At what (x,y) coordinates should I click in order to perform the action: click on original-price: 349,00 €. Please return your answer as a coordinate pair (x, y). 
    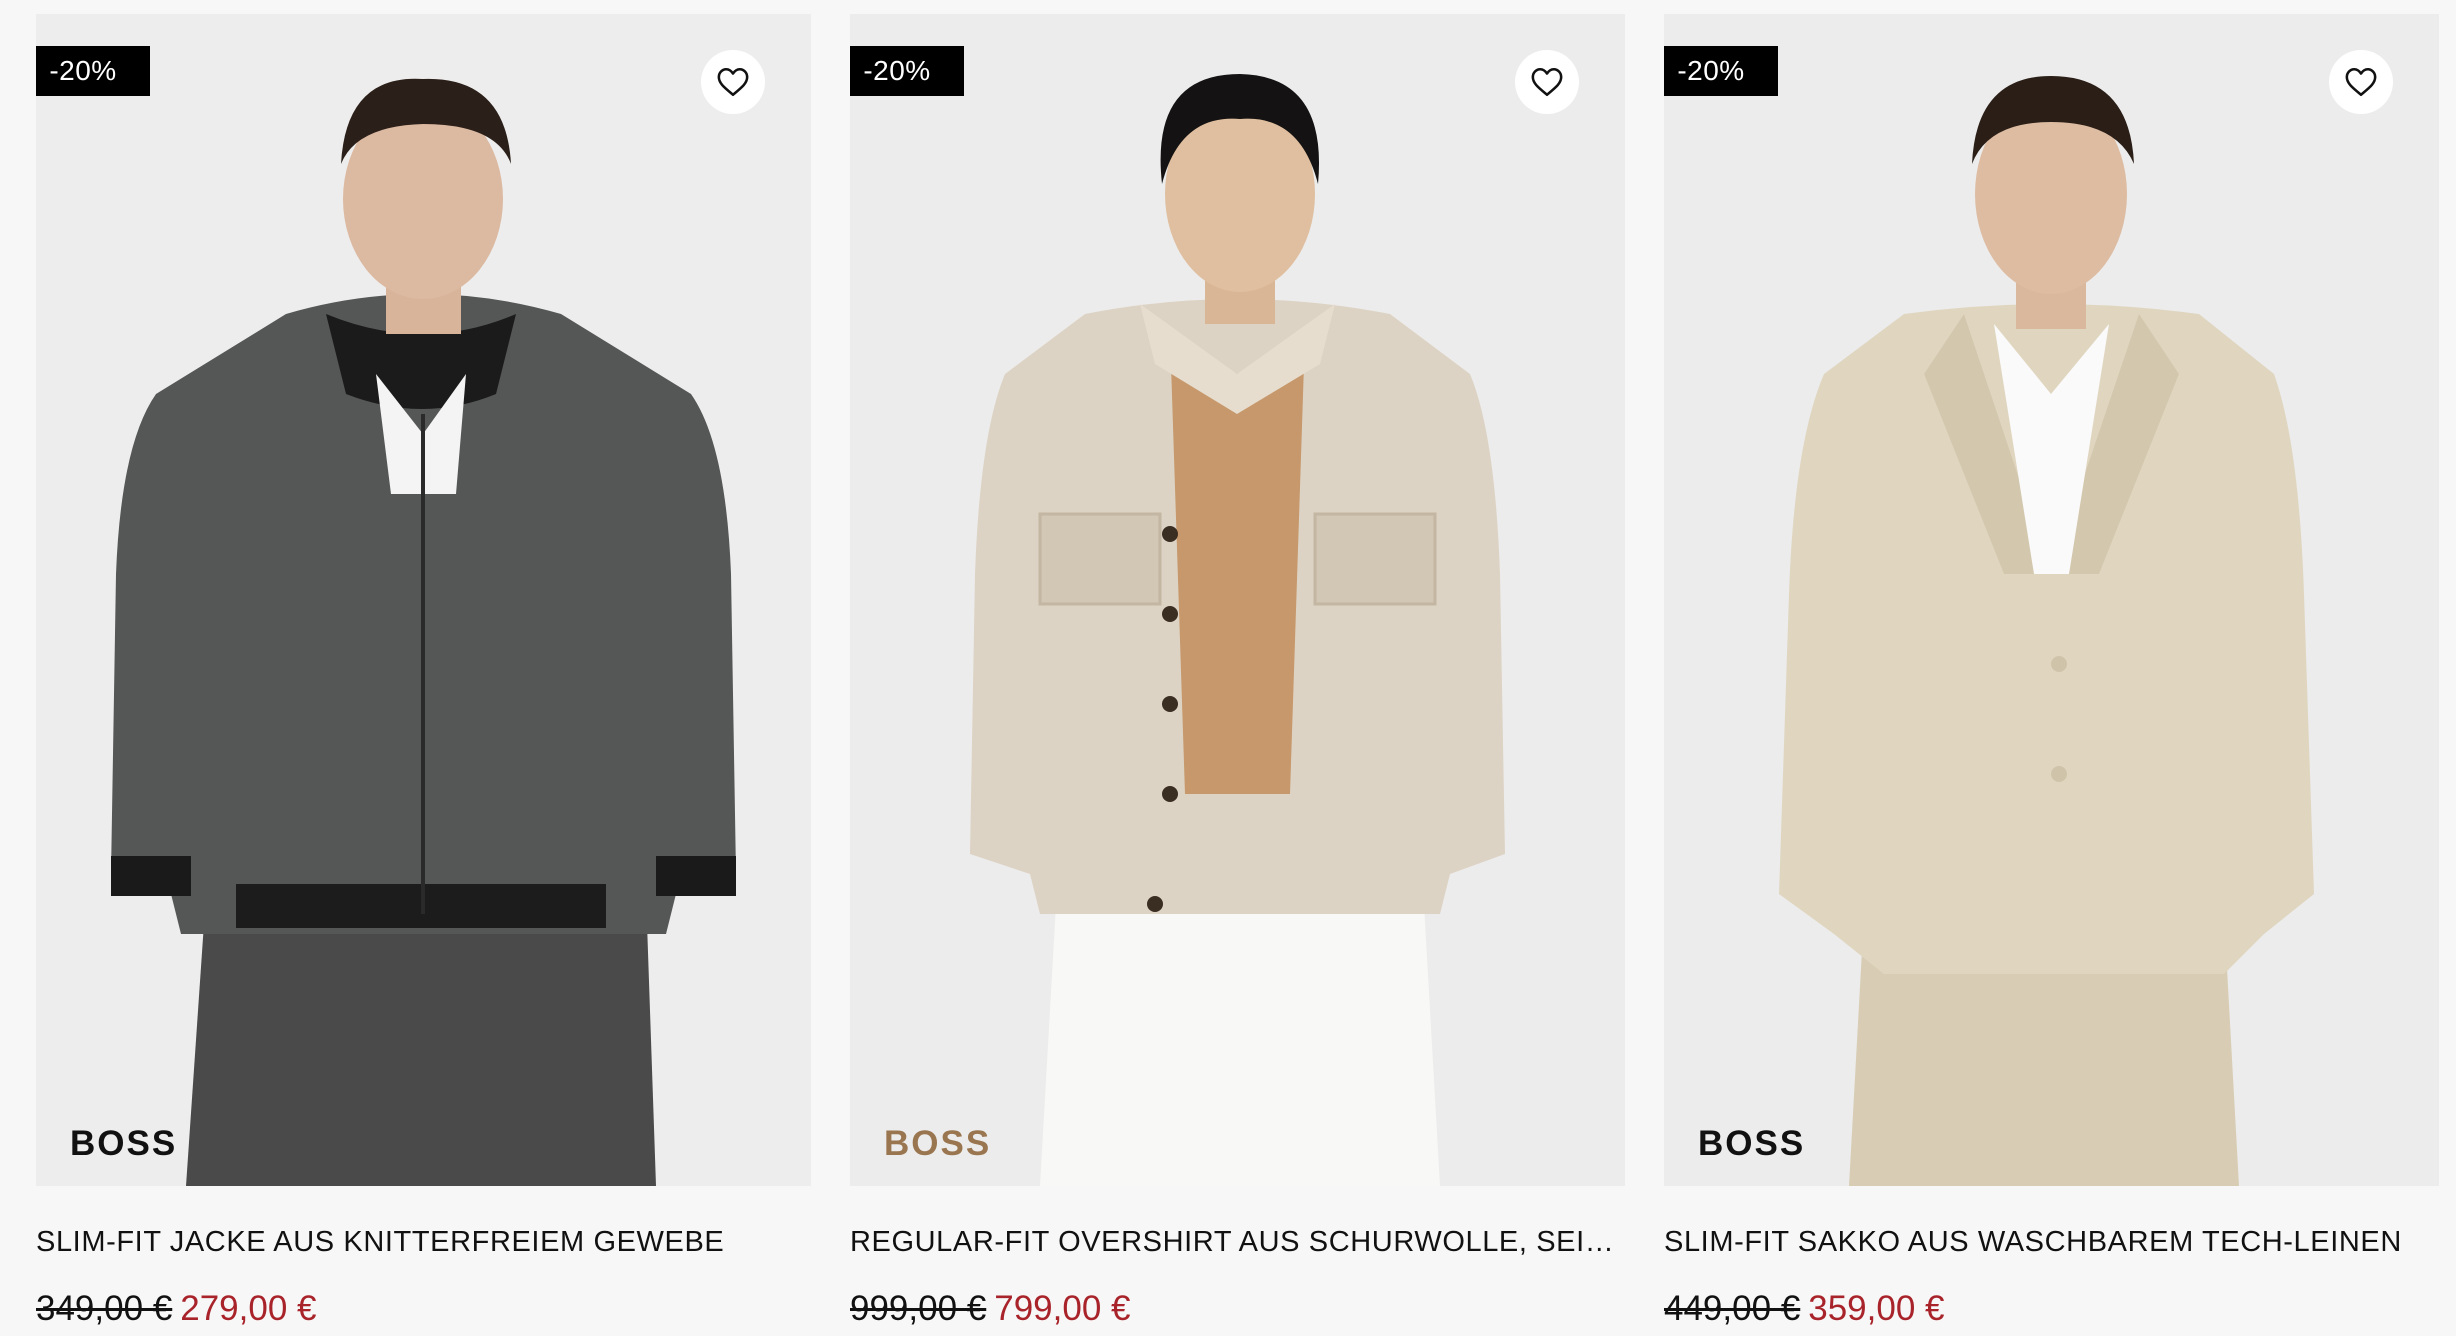
    Looking at the image, I should click on (104, 1308).